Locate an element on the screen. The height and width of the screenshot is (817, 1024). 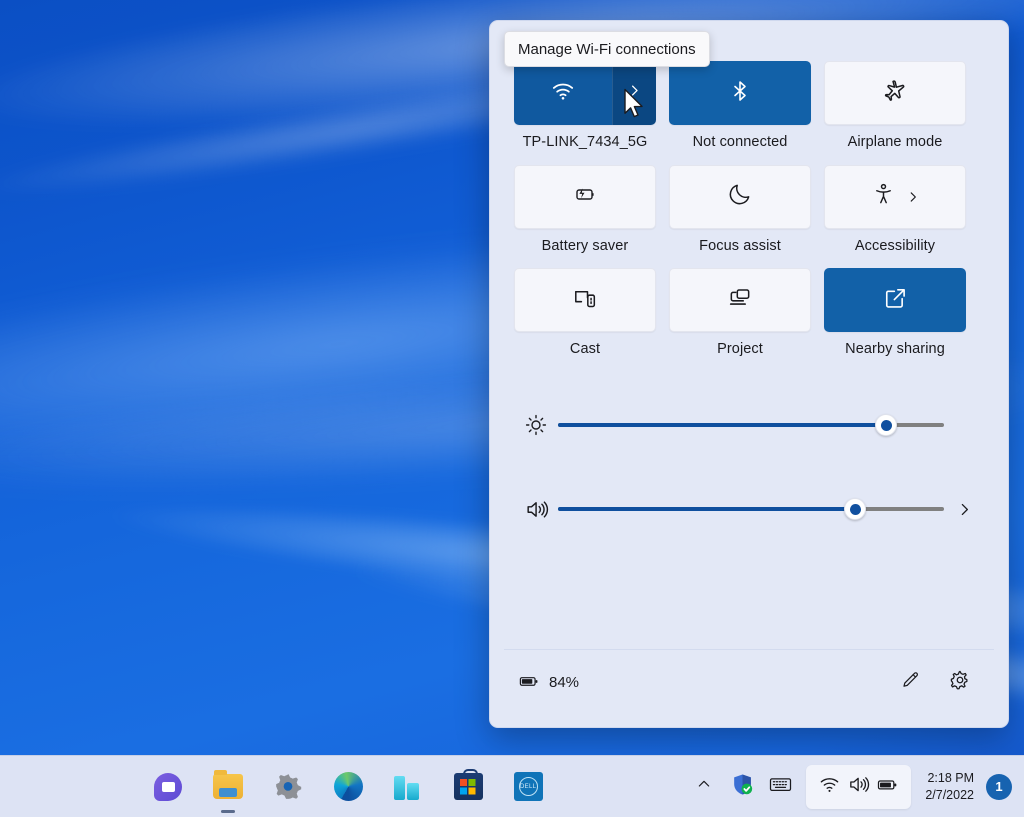
tile-cell-wifi: TP-LINK_7434_5G is located at coordinates (585, 106).